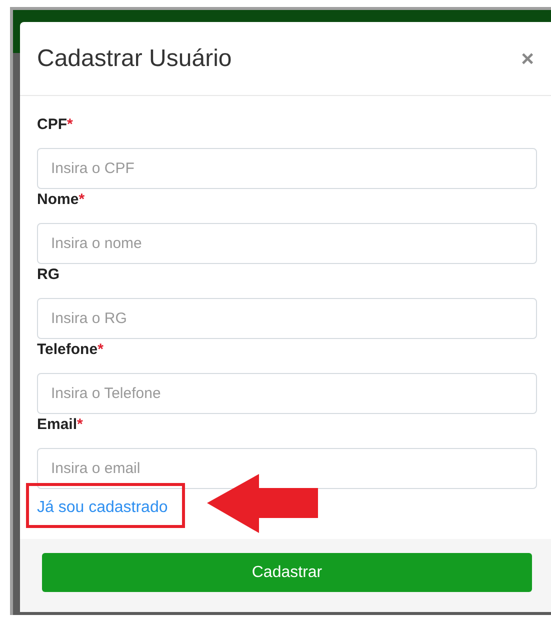 The height and width of the screenshot is (617, 551). I want to click on input-field: Insira o CPF, so click(287, 168).